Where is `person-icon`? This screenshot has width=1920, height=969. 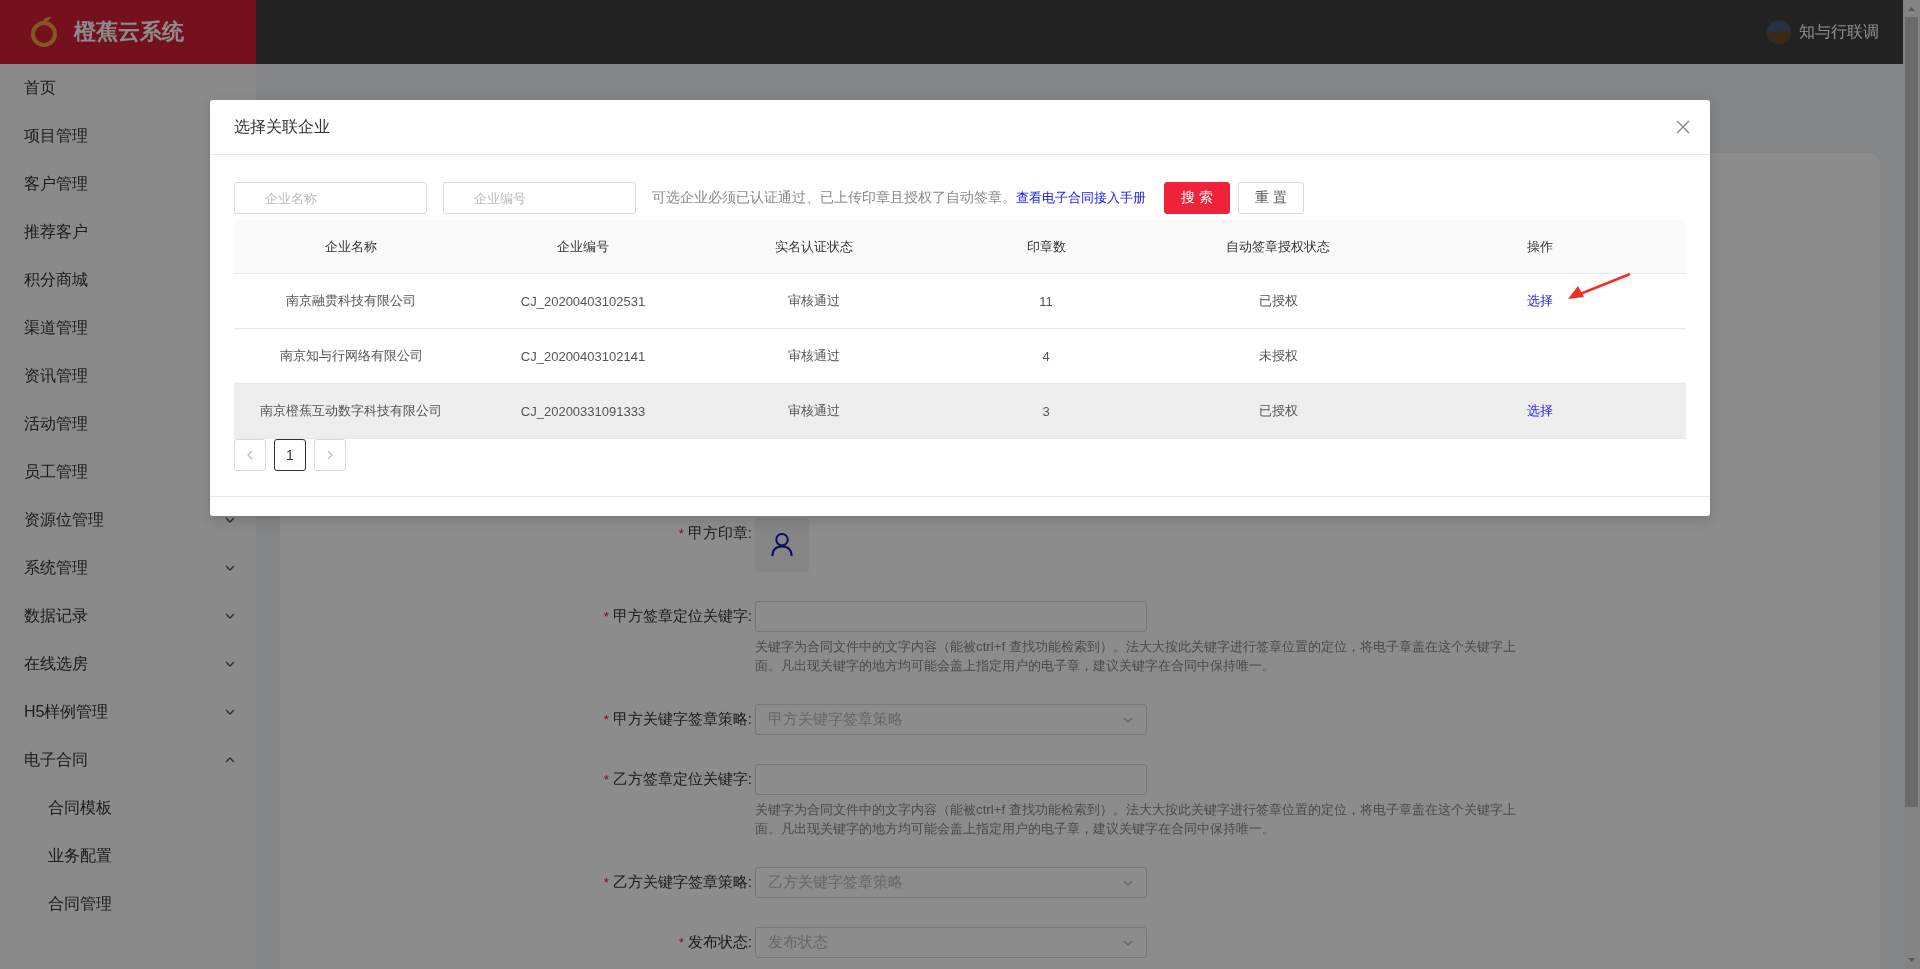 person-icon is located at coordinates (782, 545).